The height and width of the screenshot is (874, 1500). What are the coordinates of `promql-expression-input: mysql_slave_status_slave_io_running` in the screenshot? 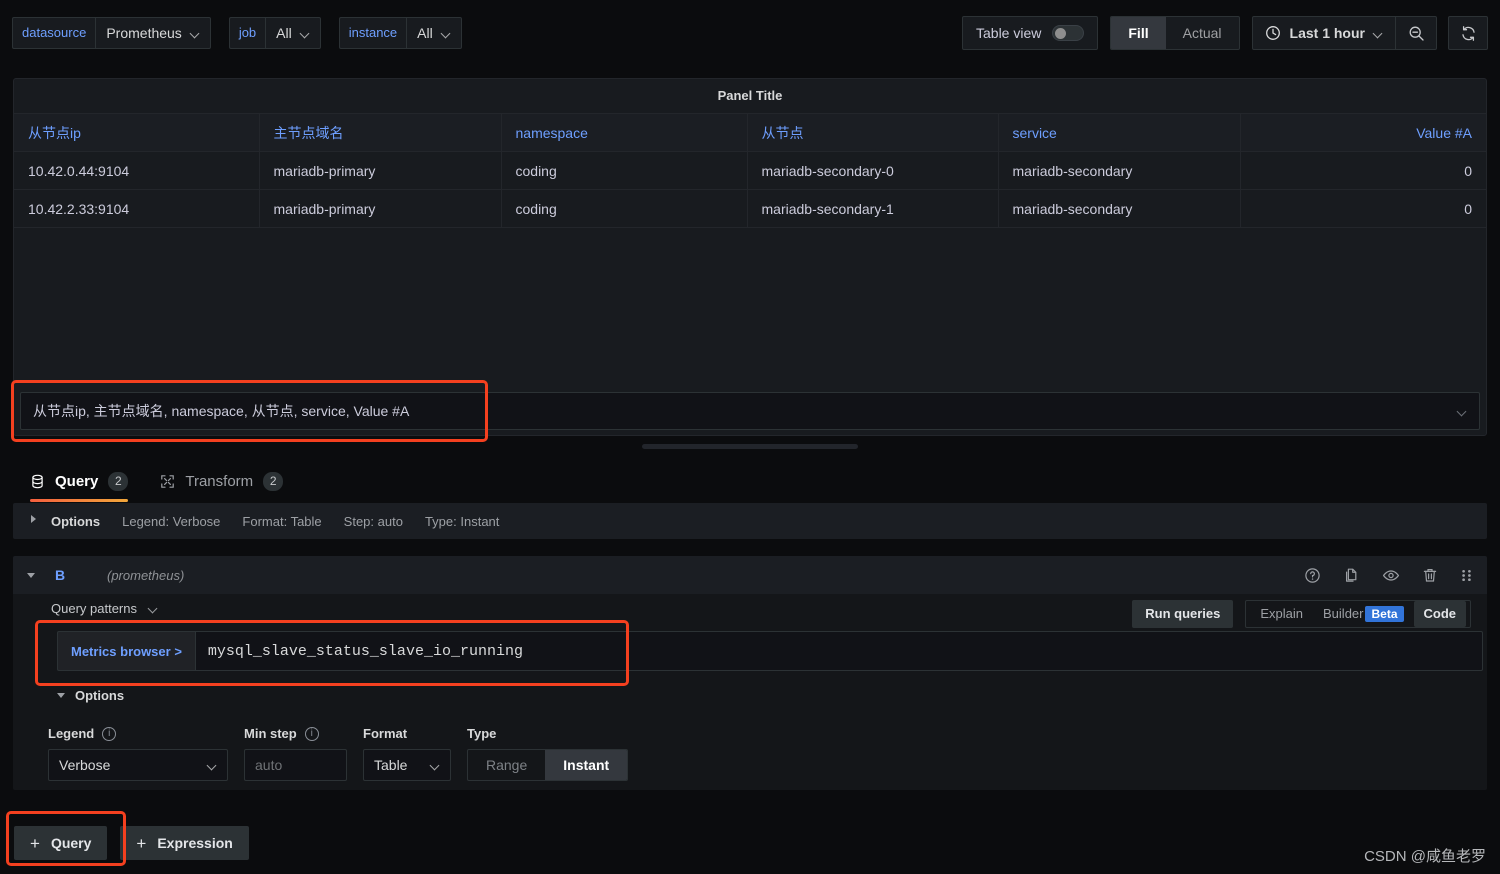 It's located at (838, 651).